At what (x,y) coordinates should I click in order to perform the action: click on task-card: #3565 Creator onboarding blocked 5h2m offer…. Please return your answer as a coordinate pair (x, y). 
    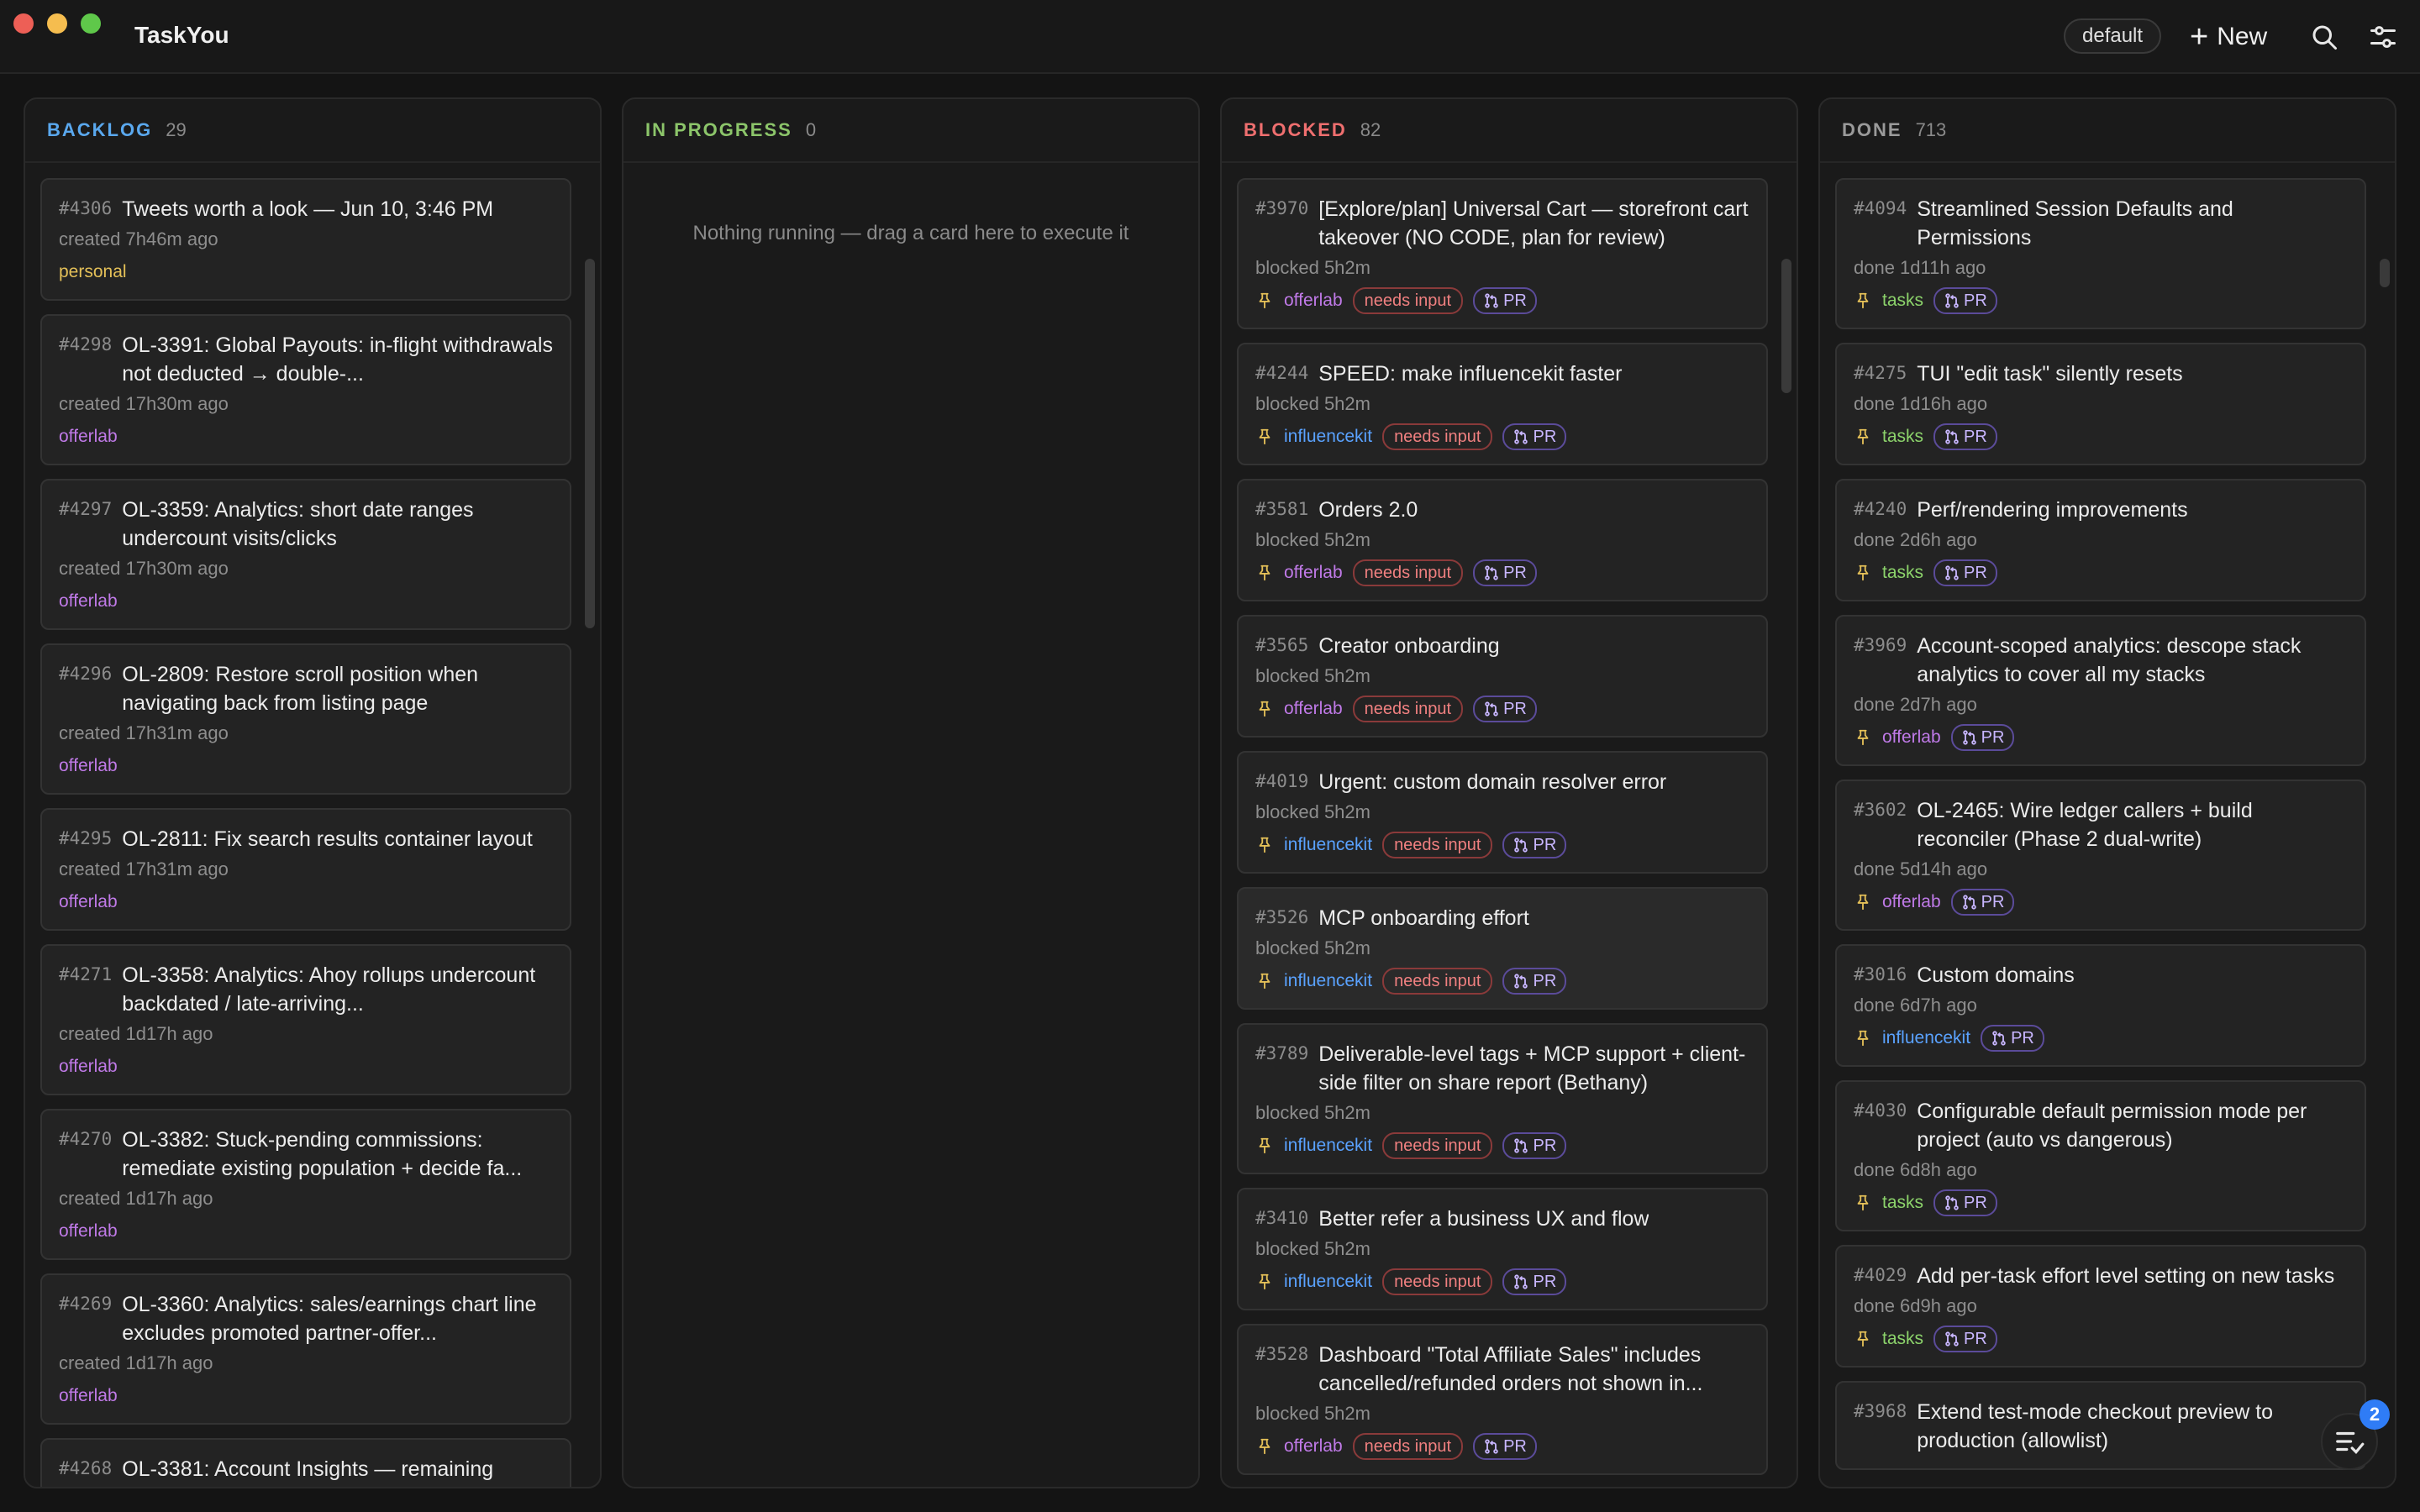
    Looking at the image, I should click on (1502, 676).